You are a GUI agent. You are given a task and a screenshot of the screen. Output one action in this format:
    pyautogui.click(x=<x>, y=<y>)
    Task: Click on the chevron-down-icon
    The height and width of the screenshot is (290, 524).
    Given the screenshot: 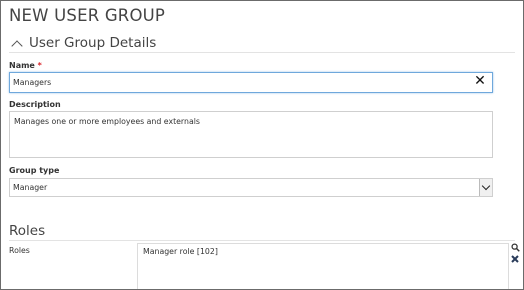 What is the action you would take?
    pyautogui.click(x=486, y=186)
    